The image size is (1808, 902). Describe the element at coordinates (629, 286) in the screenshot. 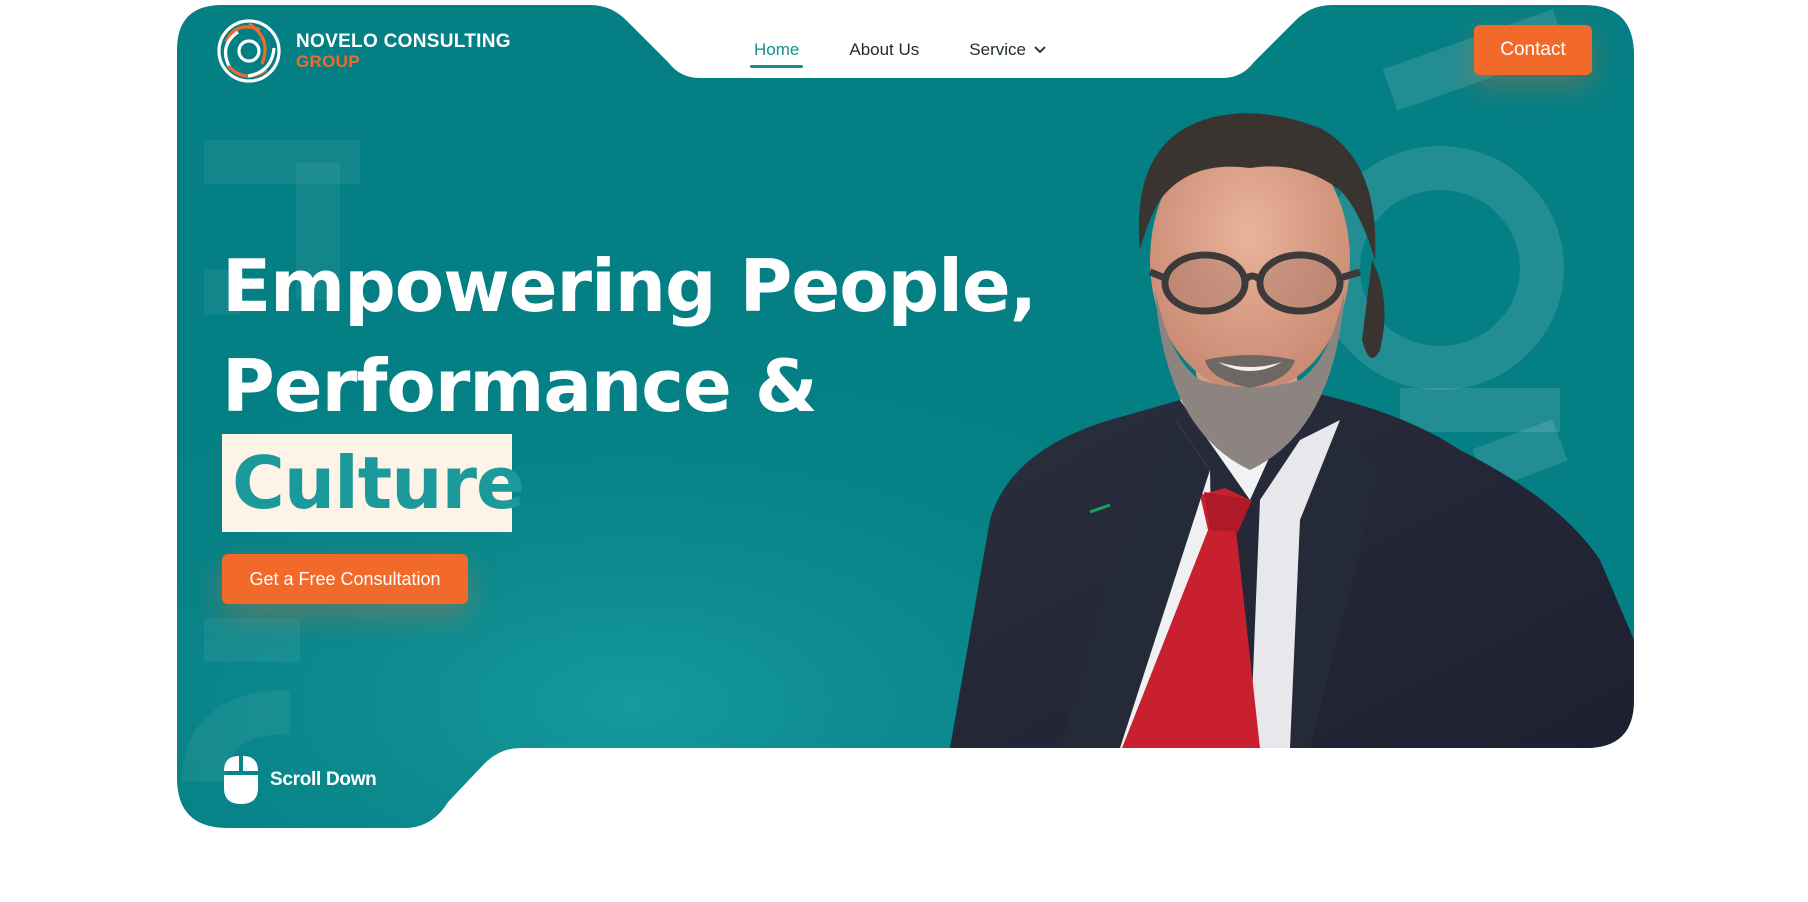

I see `headline-line-1: Empowering People,` at that location.